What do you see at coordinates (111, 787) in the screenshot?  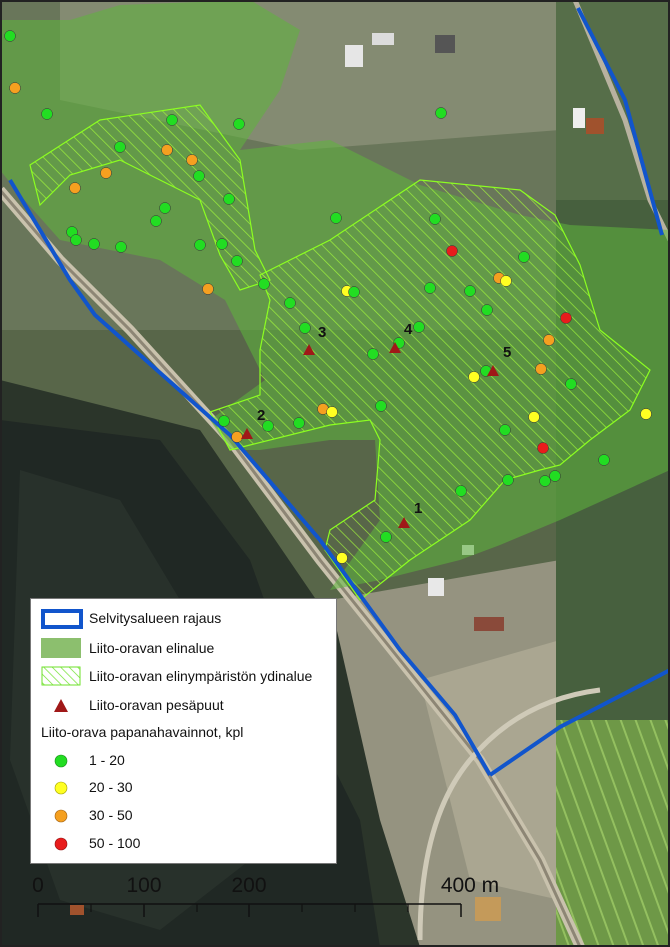 I see `legend-class-2-label: 20 - 30` at bounding box center [111, 787].